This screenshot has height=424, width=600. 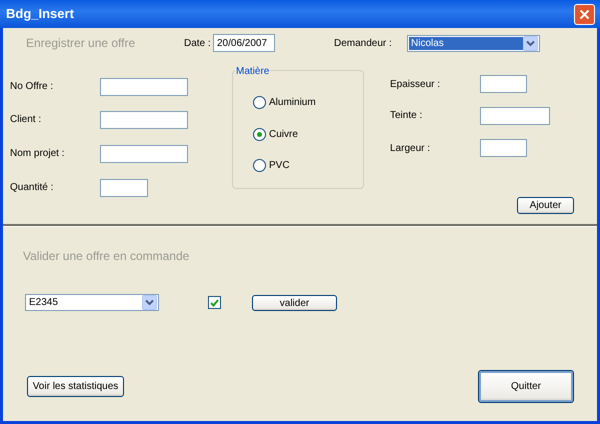 What do you see at coordinates (38, 154) in the screenshot?
I see `field-label: Nom projet :` at bounding box center [38, 154].